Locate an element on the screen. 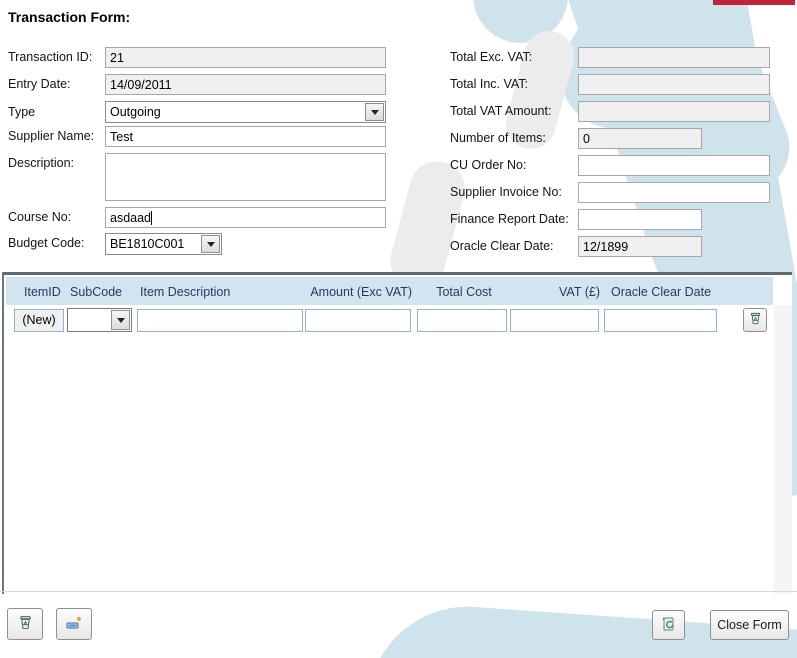  refresh-form-icon is located at coordinates (669, 625).